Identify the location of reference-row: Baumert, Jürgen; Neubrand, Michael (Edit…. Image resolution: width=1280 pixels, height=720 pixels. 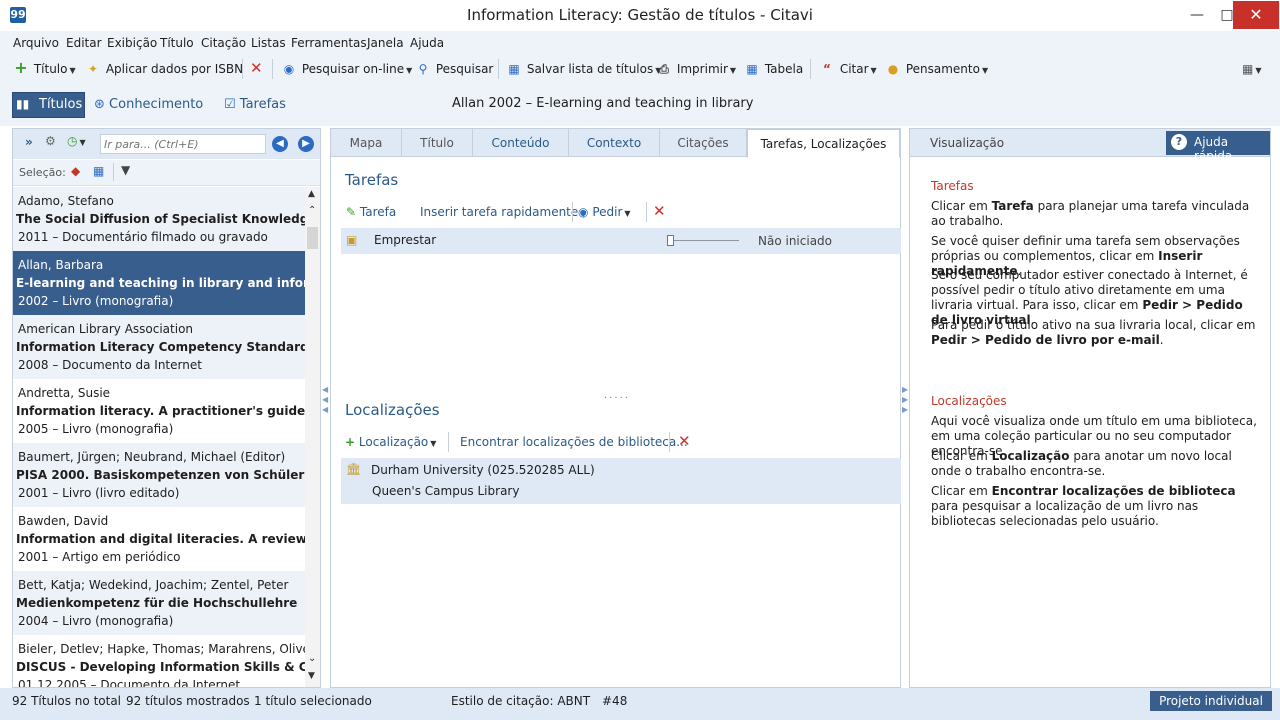
(159, 475).